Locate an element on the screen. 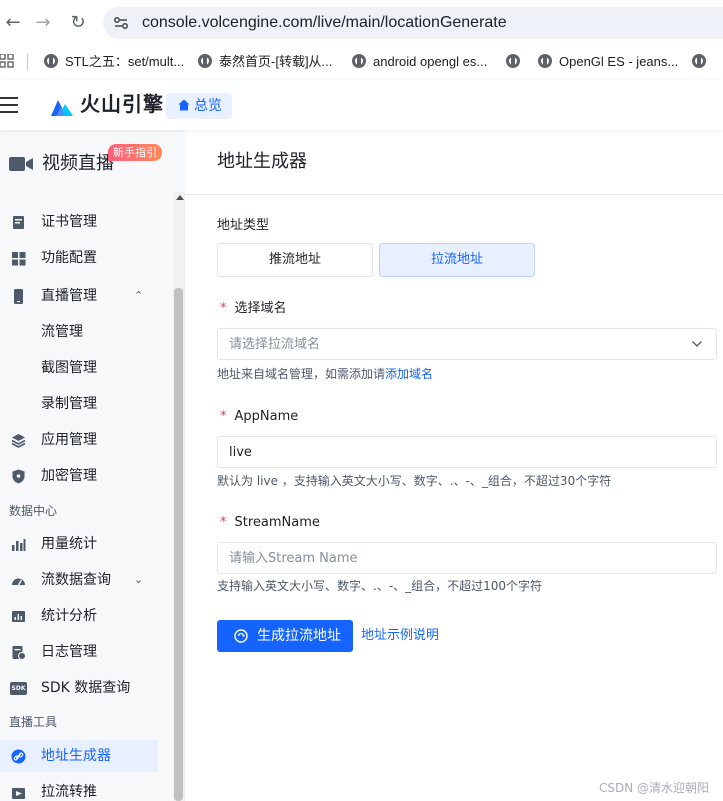 The height and width of the screenshot is (801, 723). sidebar-item-app-manage: 应用管理 is located at coordinates (79, 440).